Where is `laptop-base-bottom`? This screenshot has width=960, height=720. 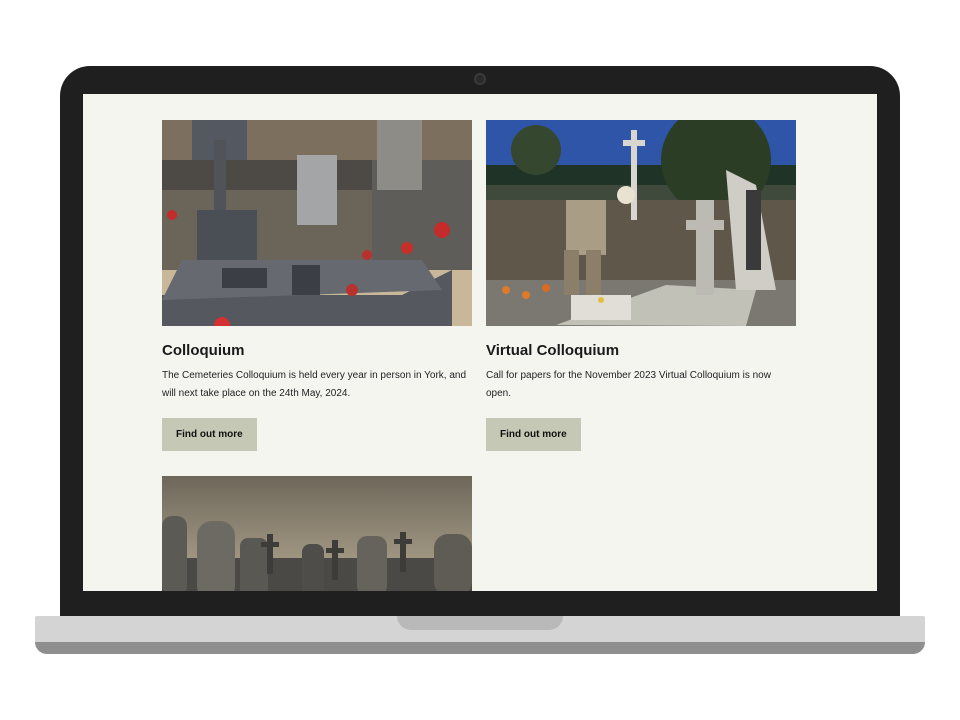 laptop-base-bottom is located at coordinates (480, 648).